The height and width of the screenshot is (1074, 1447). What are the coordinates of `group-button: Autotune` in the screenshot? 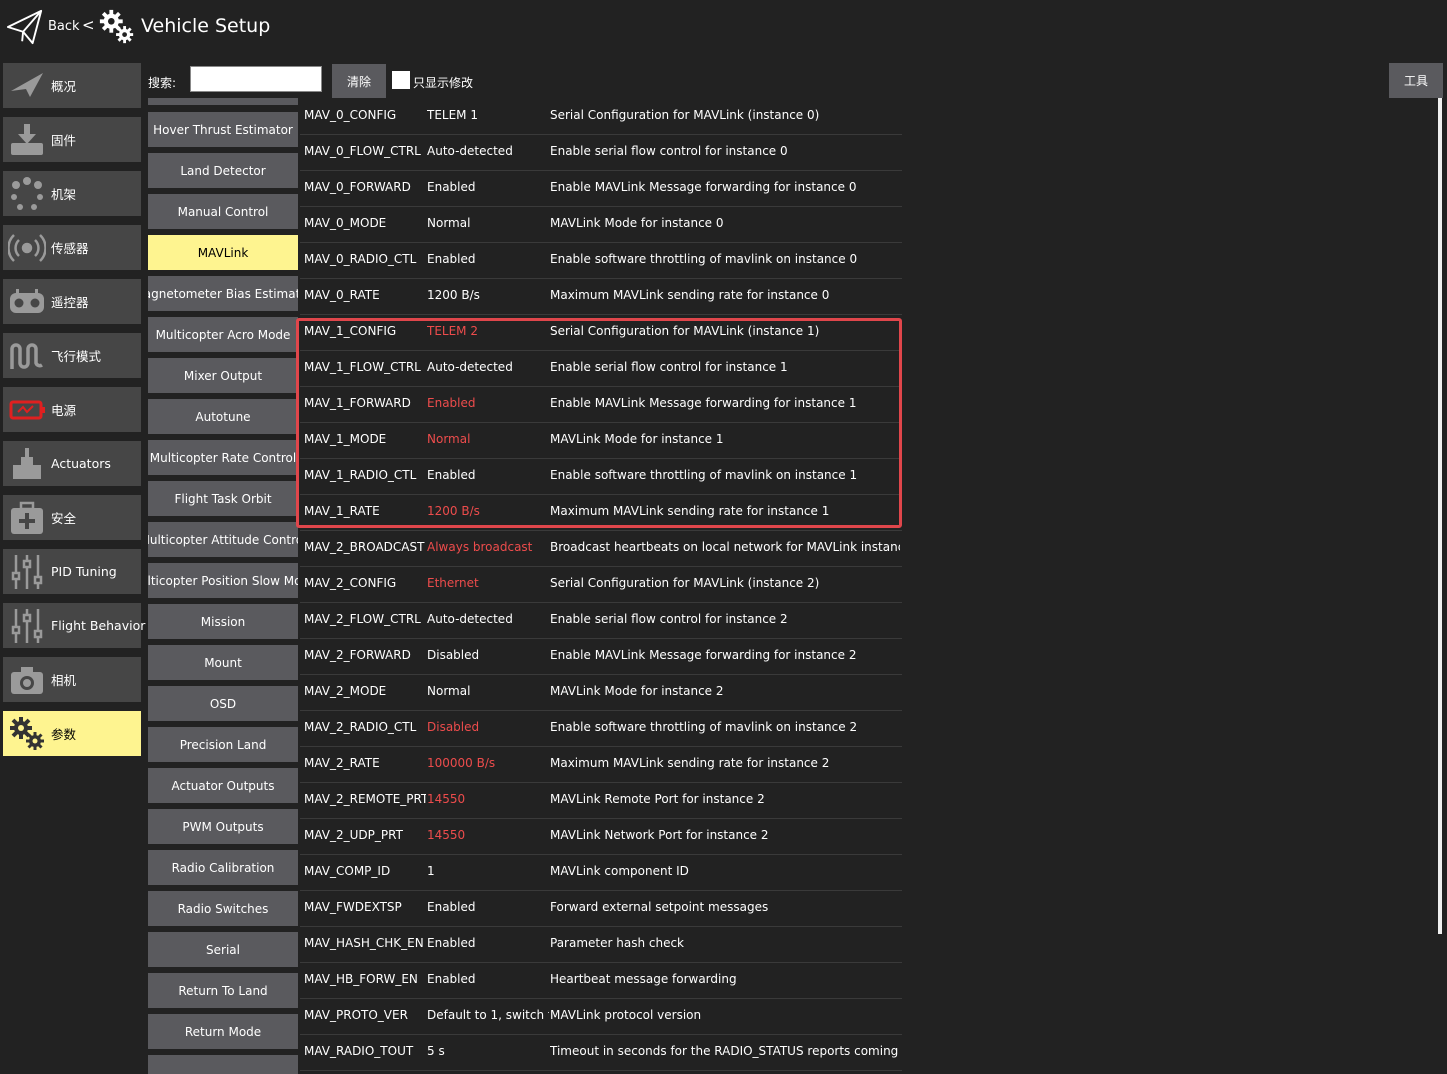 It's located at (223, 416).